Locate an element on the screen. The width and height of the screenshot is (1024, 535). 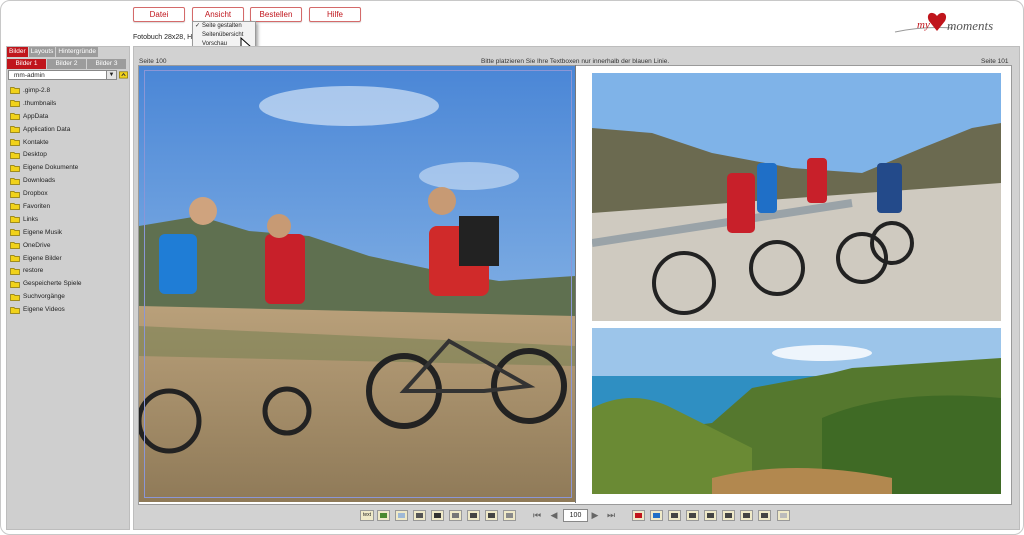
folder-item: restore is located at coordinates (46, 270).